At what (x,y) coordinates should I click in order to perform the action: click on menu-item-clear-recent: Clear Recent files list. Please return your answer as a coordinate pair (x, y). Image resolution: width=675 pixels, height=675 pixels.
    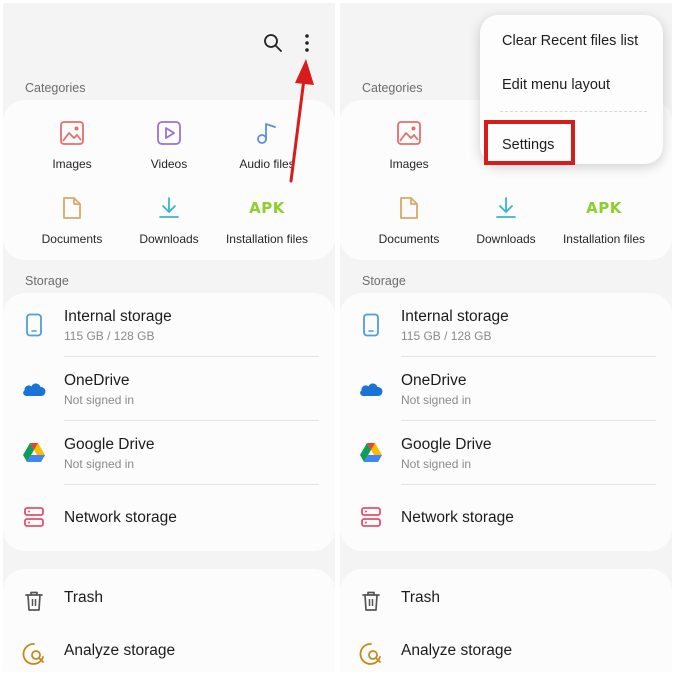
    Looking at the image, I should click on (570, 41).